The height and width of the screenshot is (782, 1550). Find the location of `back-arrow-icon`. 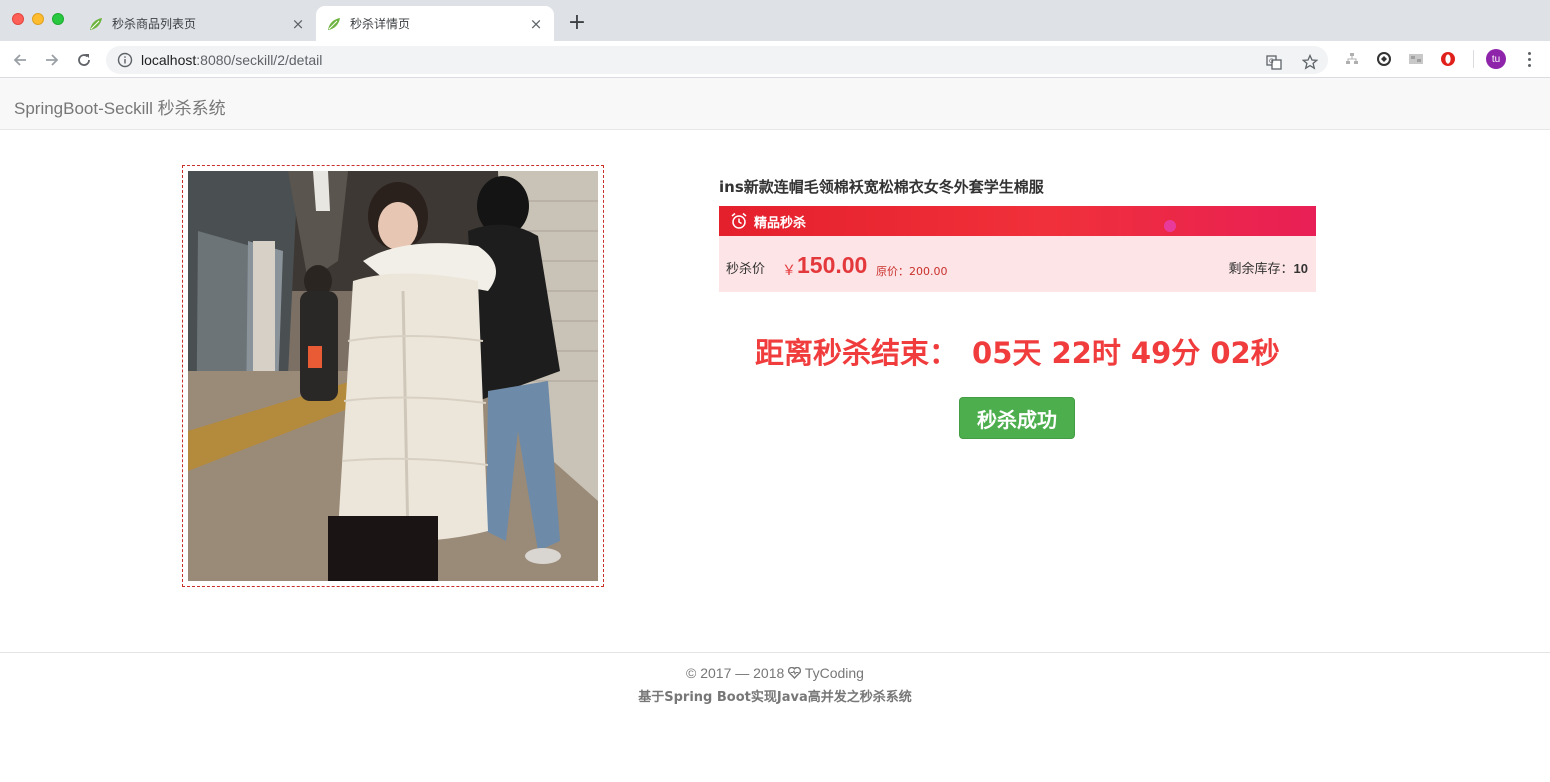

back-arrow-icon is located at coordinates (20, 60).